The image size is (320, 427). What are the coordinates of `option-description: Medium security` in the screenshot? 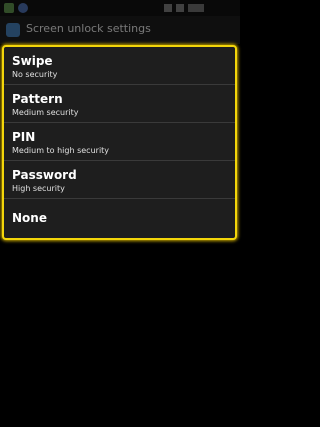 It's located at (45, 112).